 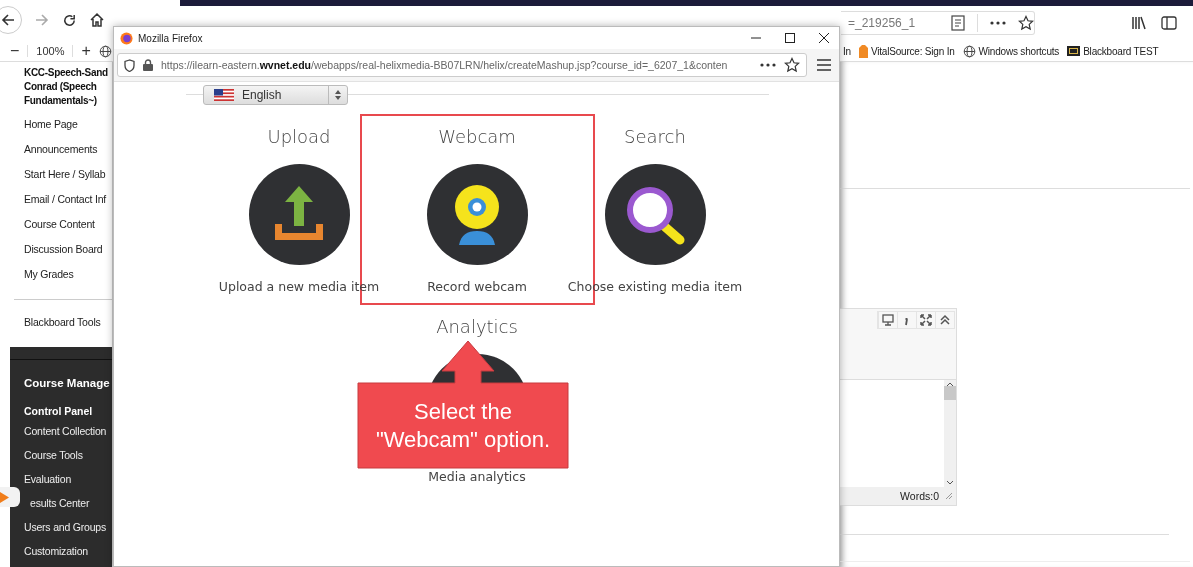 I want to click on bookmark: VitalSource: Sign In, so click(x=906, y=51).